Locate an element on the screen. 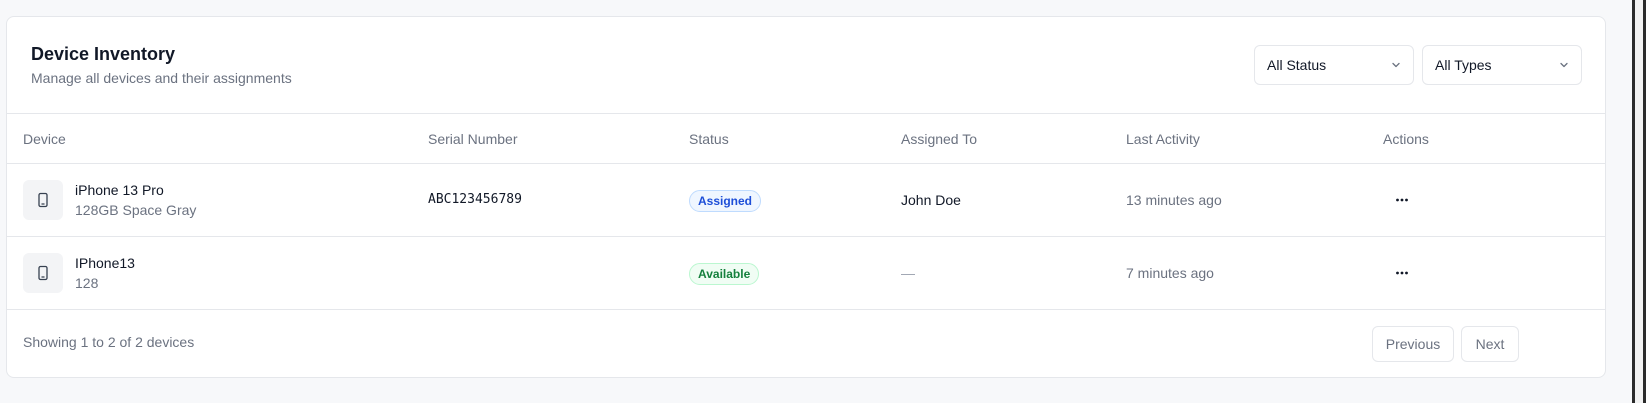 The width and height of the screenshot is (1646, 403). type-filter-select: All Types is located at coordinates (1502, 65).